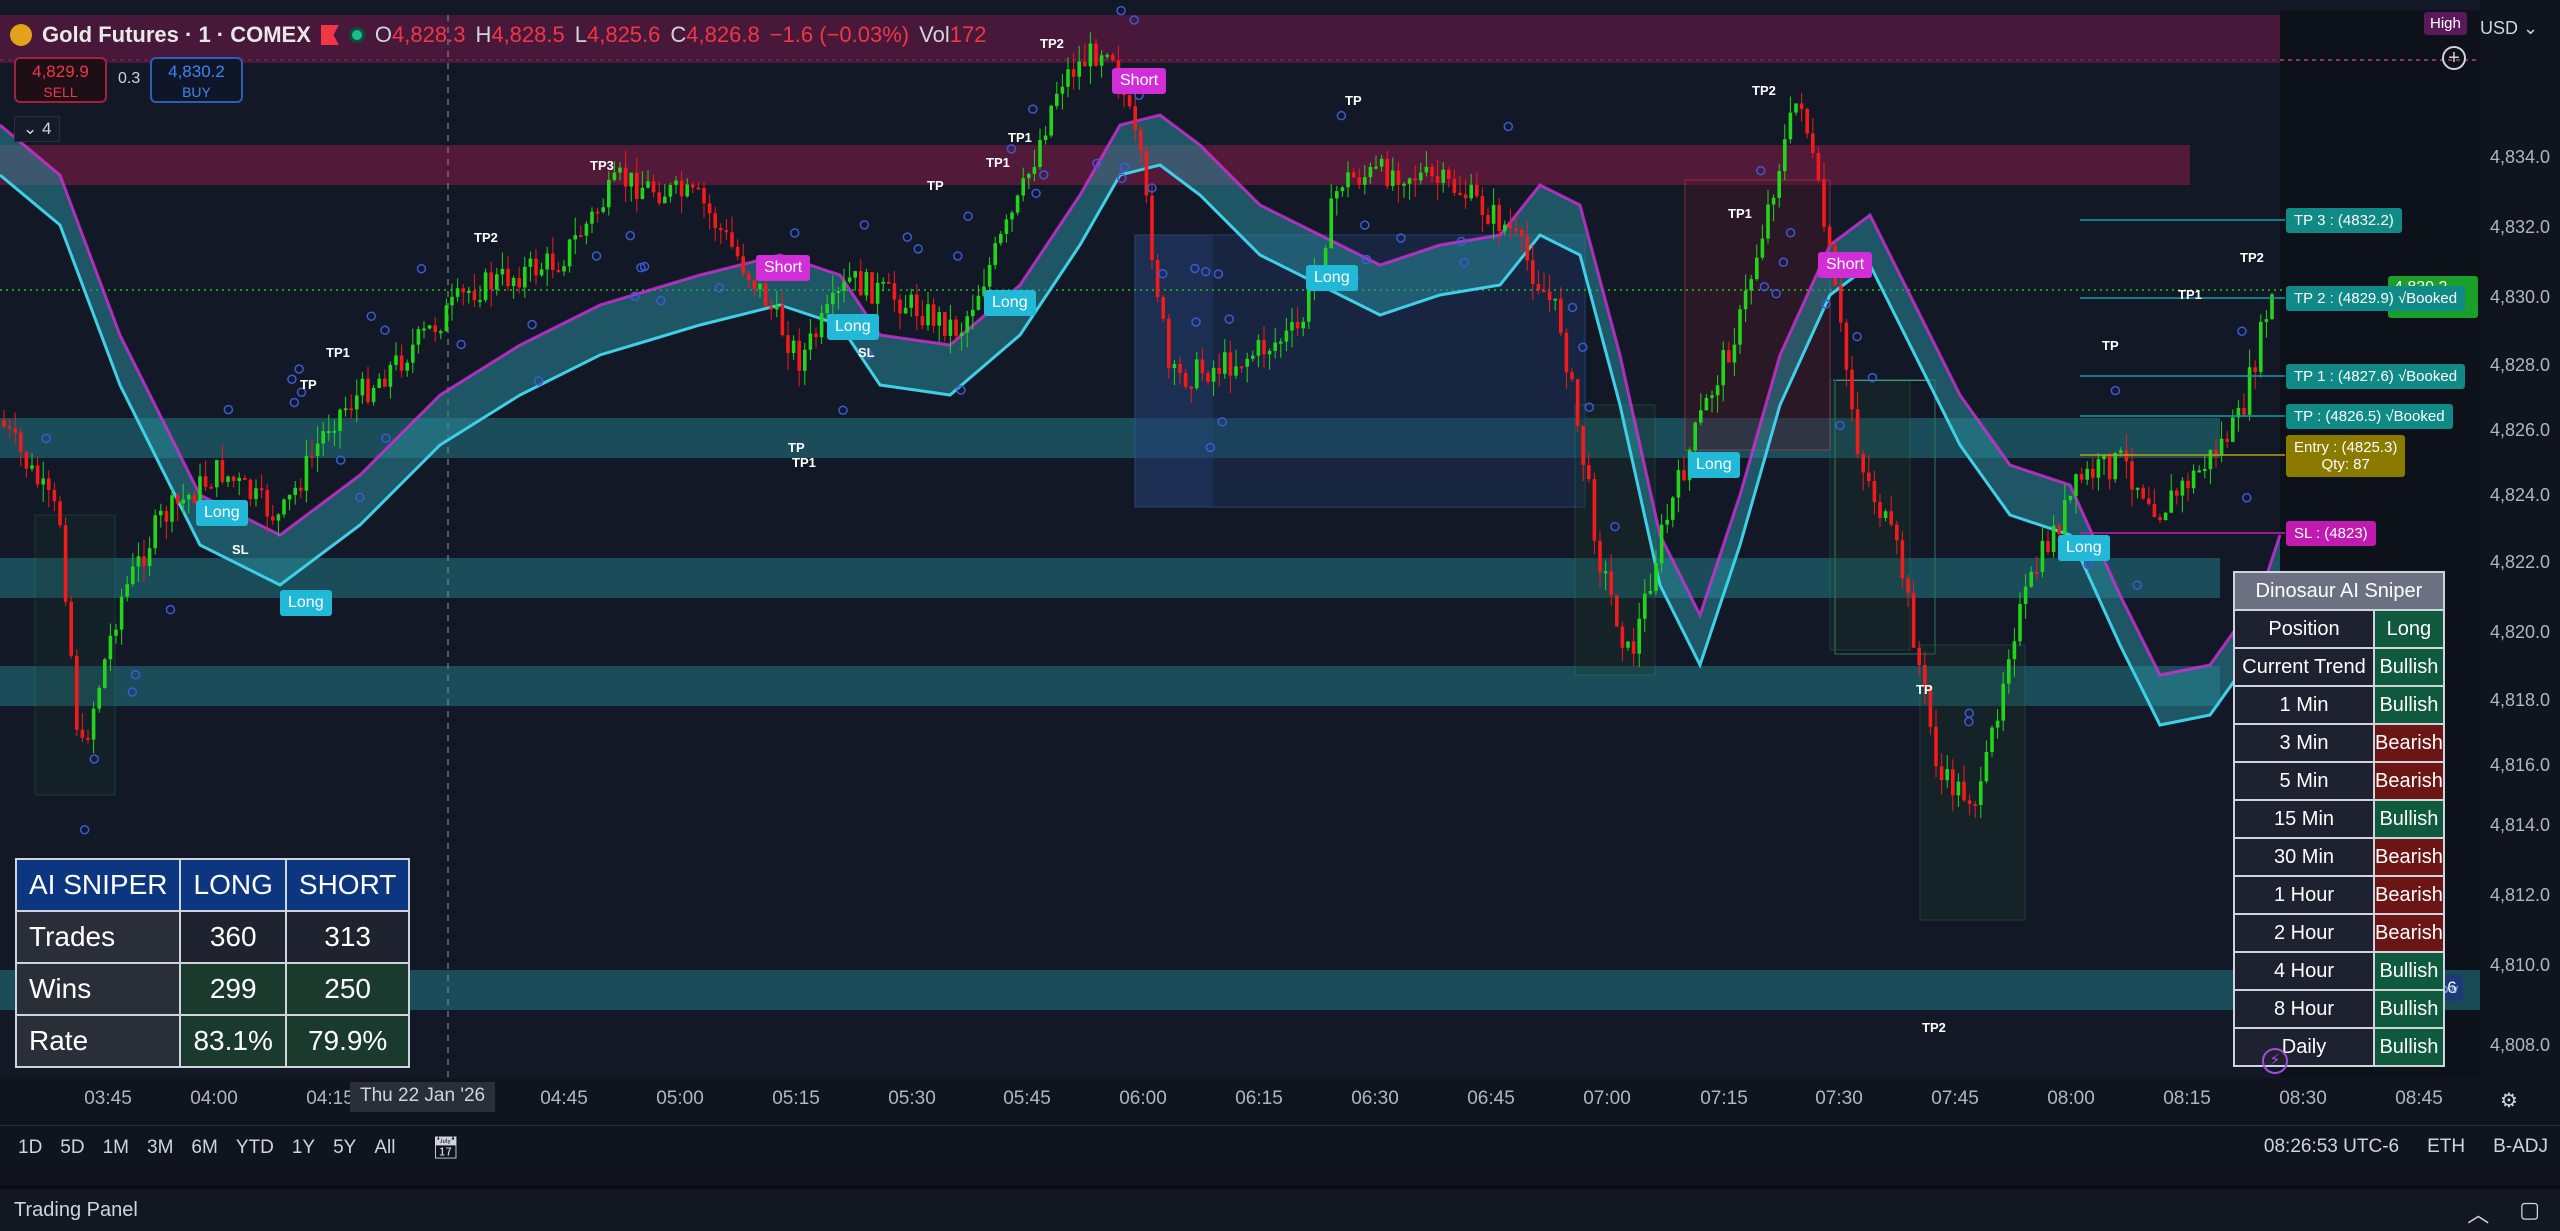 The width and height of the screenshot is (2560, 1231). What do you see at coordinates (2304, 1009) in the screenshot?
I see `timeframe-label: 8 Hour` at bounding box center [2304, 1009].